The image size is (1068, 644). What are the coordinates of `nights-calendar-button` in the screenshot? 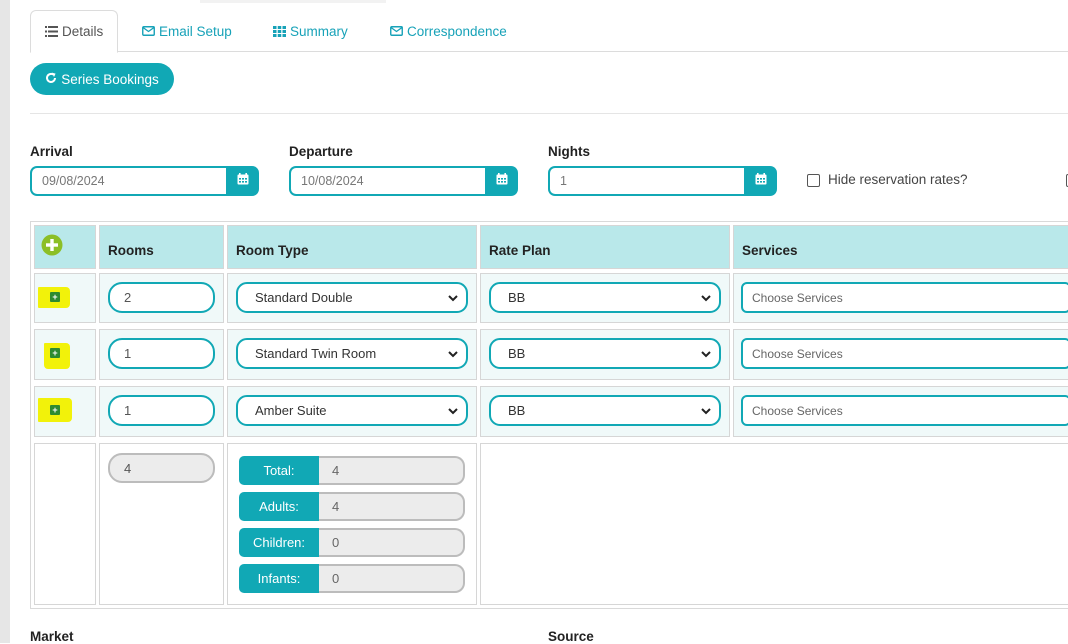 It's located at (760, 181).